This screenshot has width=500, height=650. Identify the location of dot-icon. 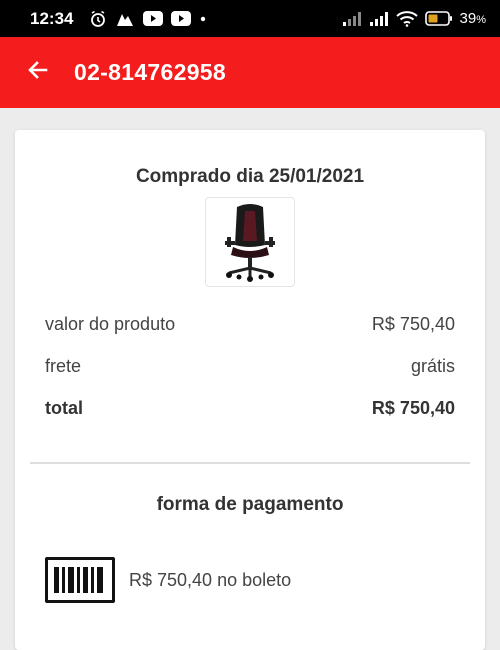
(203, 19).